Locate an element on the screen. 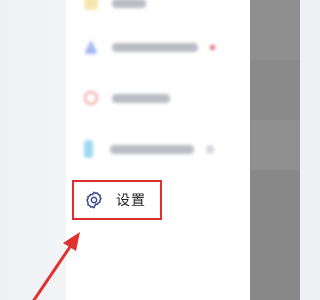 Image resolution: width=320 pixels, height=300 pixels. settings-label: 设置 is located at coordinates (131, 201).